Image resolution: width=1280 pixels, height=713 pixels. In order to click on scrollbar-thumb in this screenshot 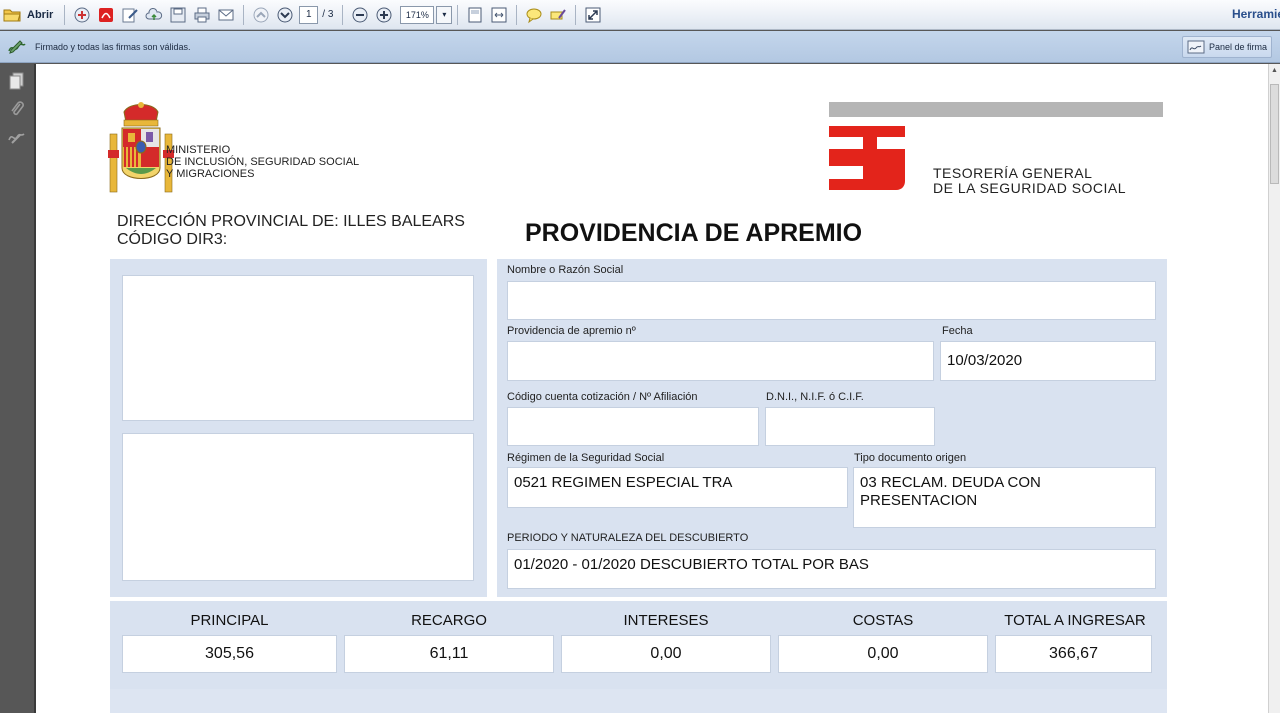, I will do `click(1274, 134)`.